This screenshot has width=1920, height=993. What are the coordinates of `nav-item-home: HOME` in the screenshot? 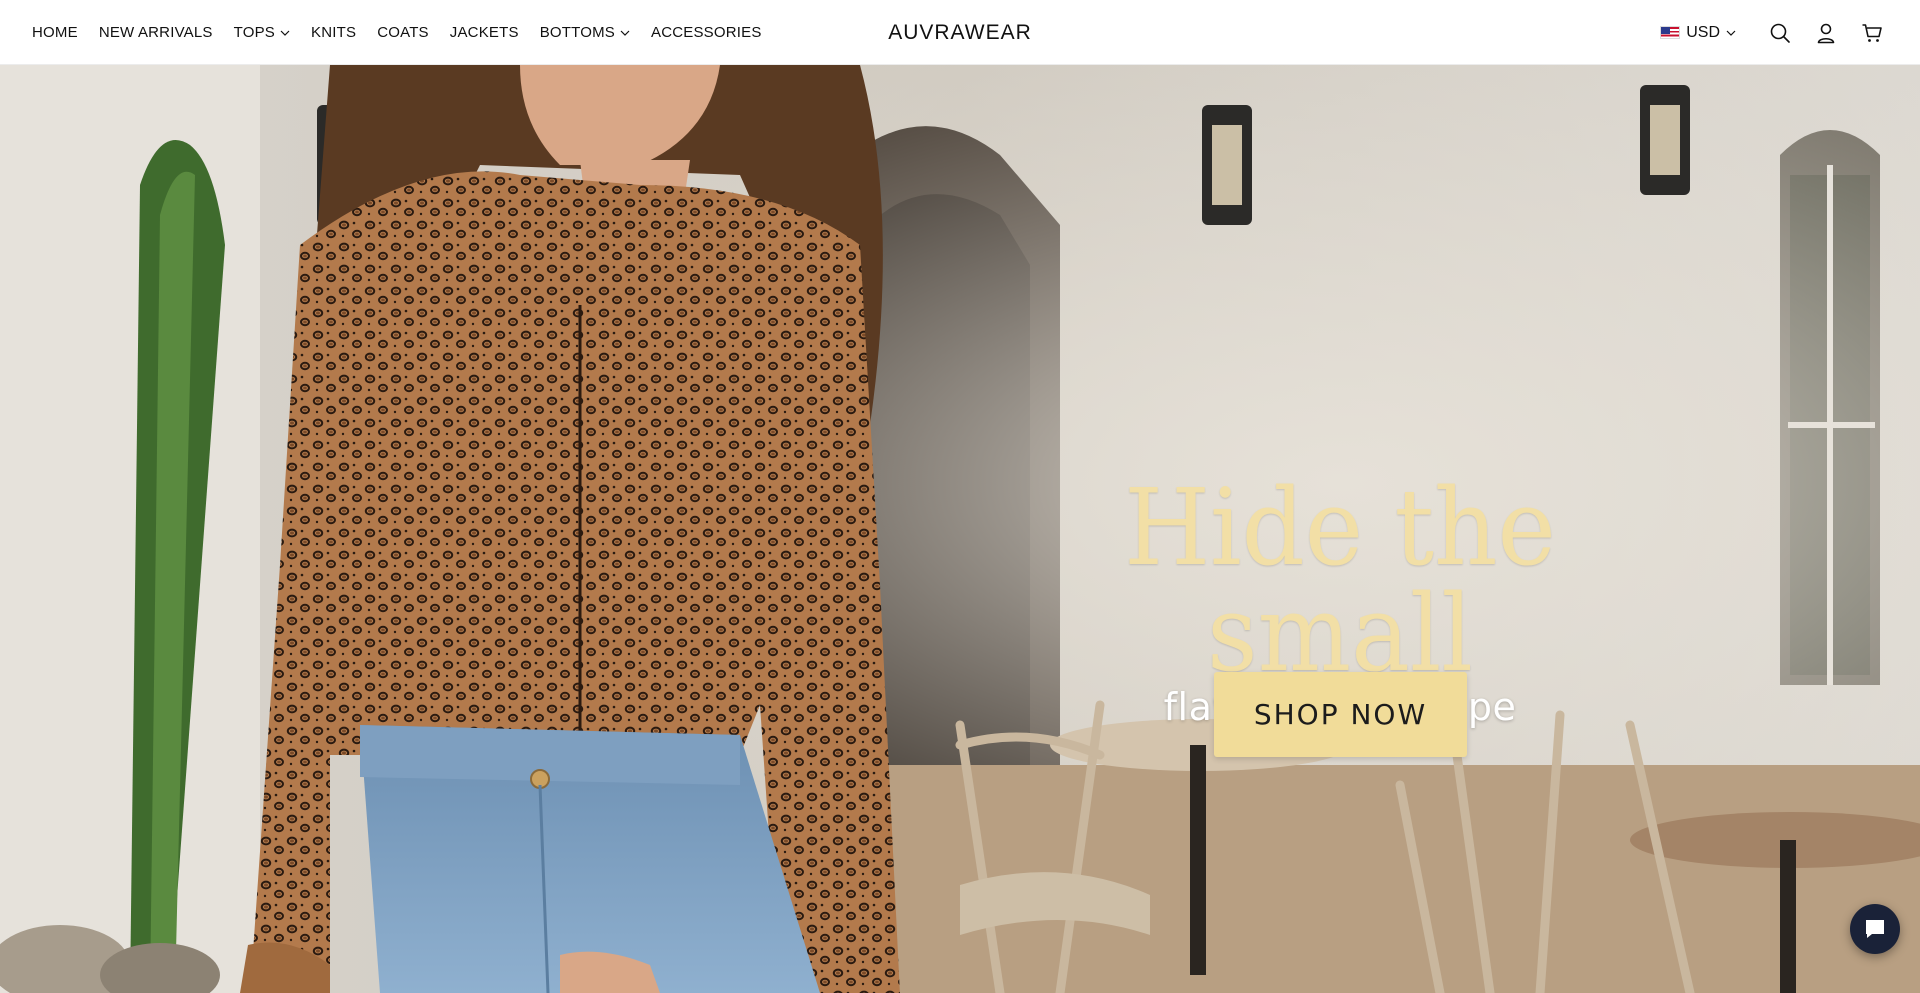 It's located at (55, 32).